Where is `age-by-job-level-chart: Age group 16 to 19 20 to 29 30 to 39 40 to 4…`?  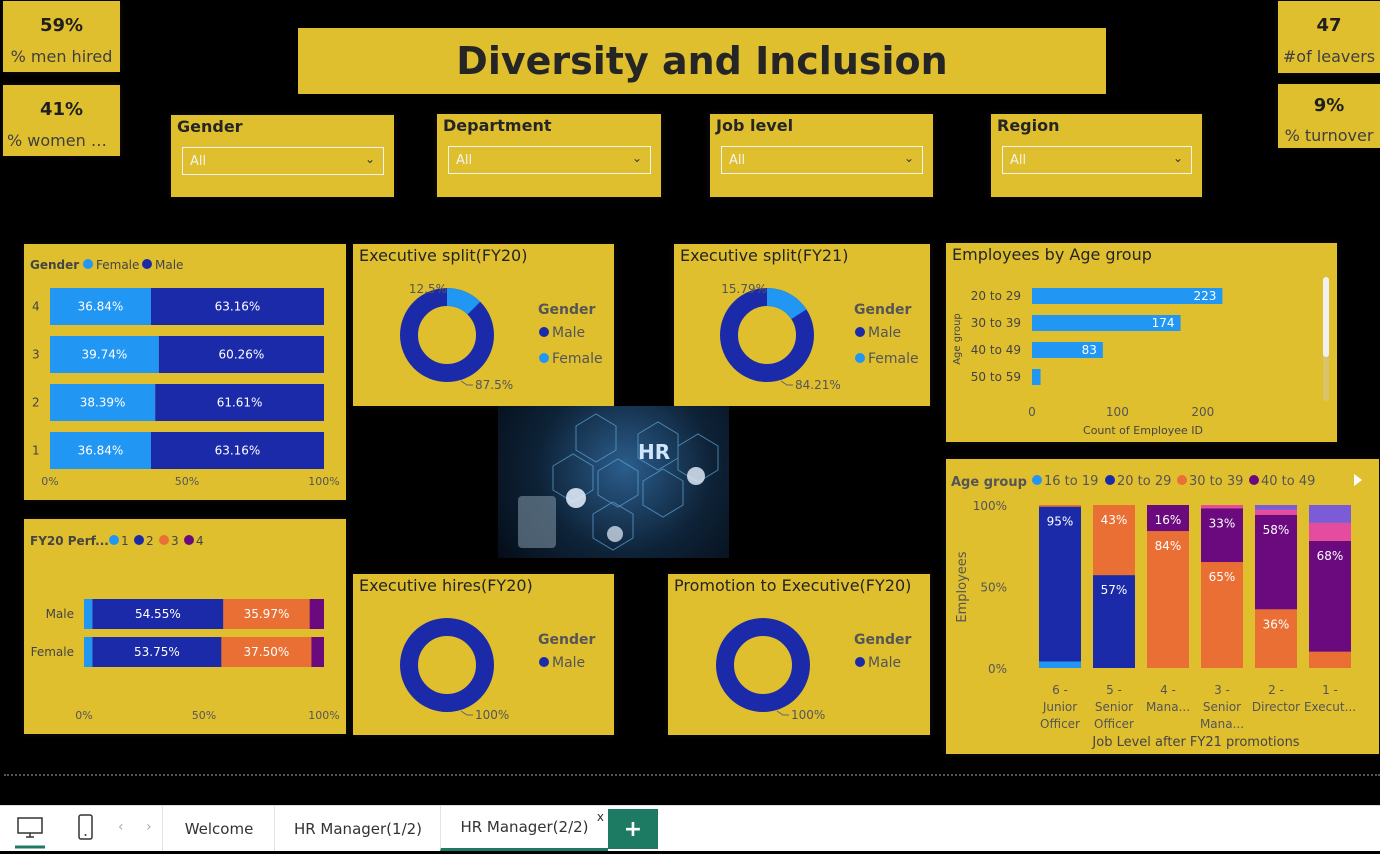 age-by-job-level-chart: Age group 16 to 19 20 to 29 30 to 39 40 to 4… is located at coordinates (1162, 606).